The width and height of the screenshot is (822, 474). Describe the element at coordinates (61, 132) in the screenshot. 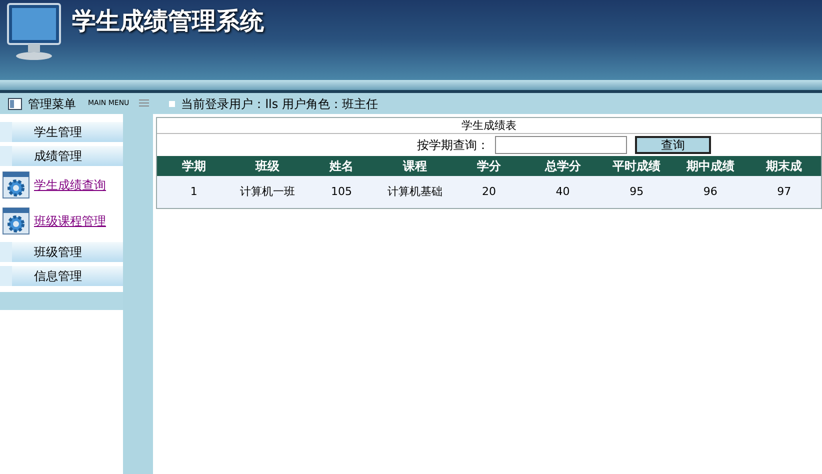

I see `sidebar-item: 学生管理` at that location.